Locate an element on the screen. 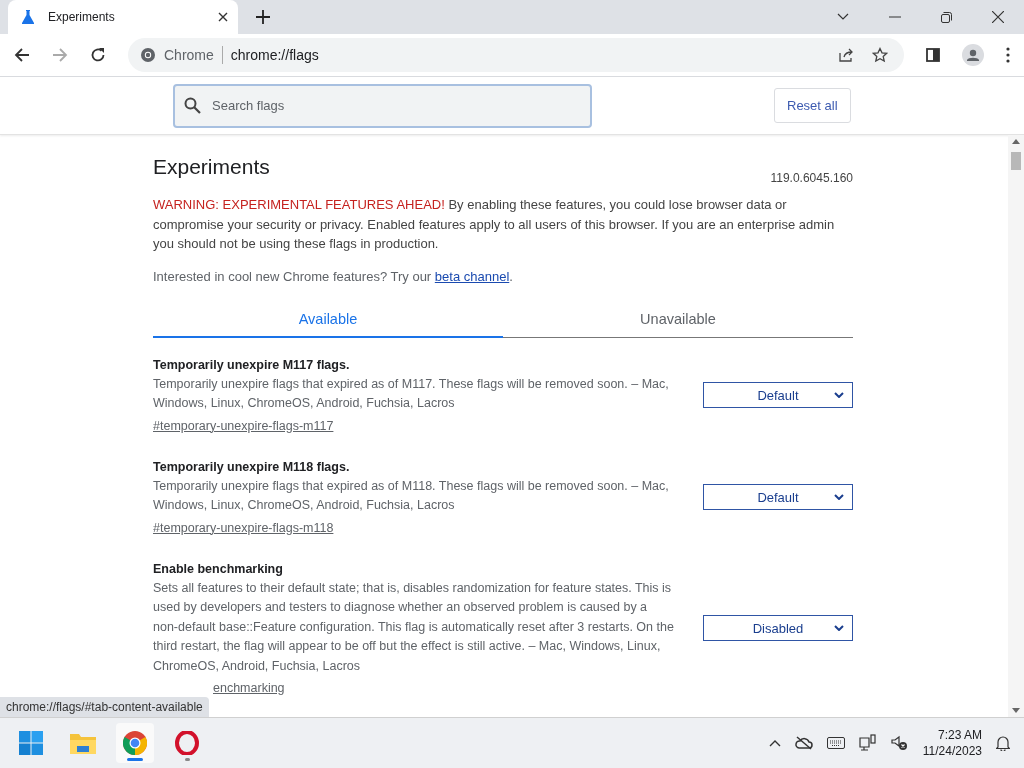 The height and width of the screenshot is (768, 1024). content-tab: Unavailable is located at coordinates (678, 320).